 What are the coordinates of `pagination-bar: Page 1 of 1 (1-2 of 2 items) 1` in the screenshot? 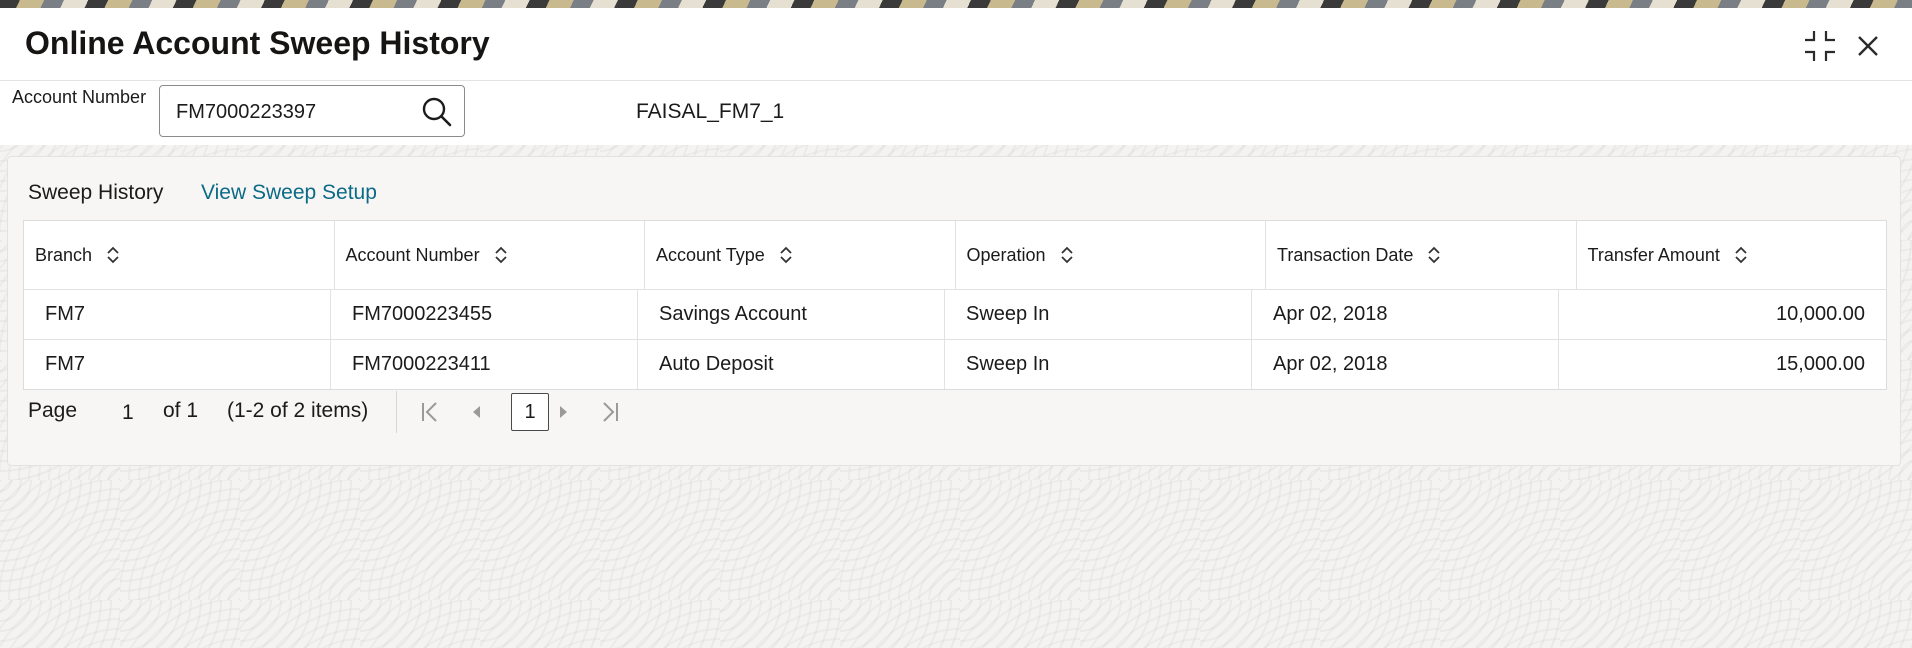 It's located at (378, 412).